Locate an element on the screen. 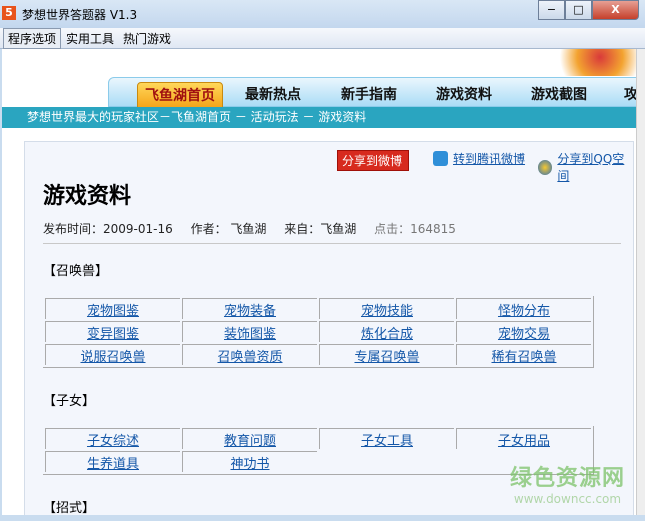  nav-screenshots: 游戏截图 is located at coordinates (559, 95).